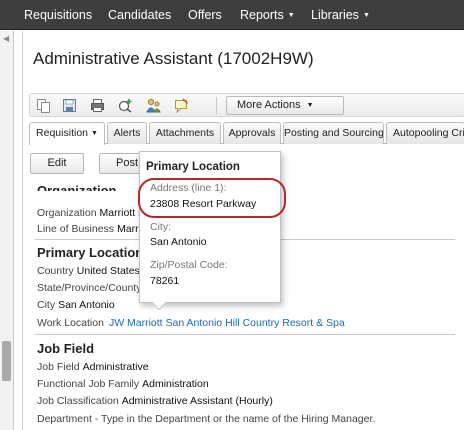 Image resolution: width=464 pixels, height=430 pixels. I want to click on country-label: Country, so click(55, 271).